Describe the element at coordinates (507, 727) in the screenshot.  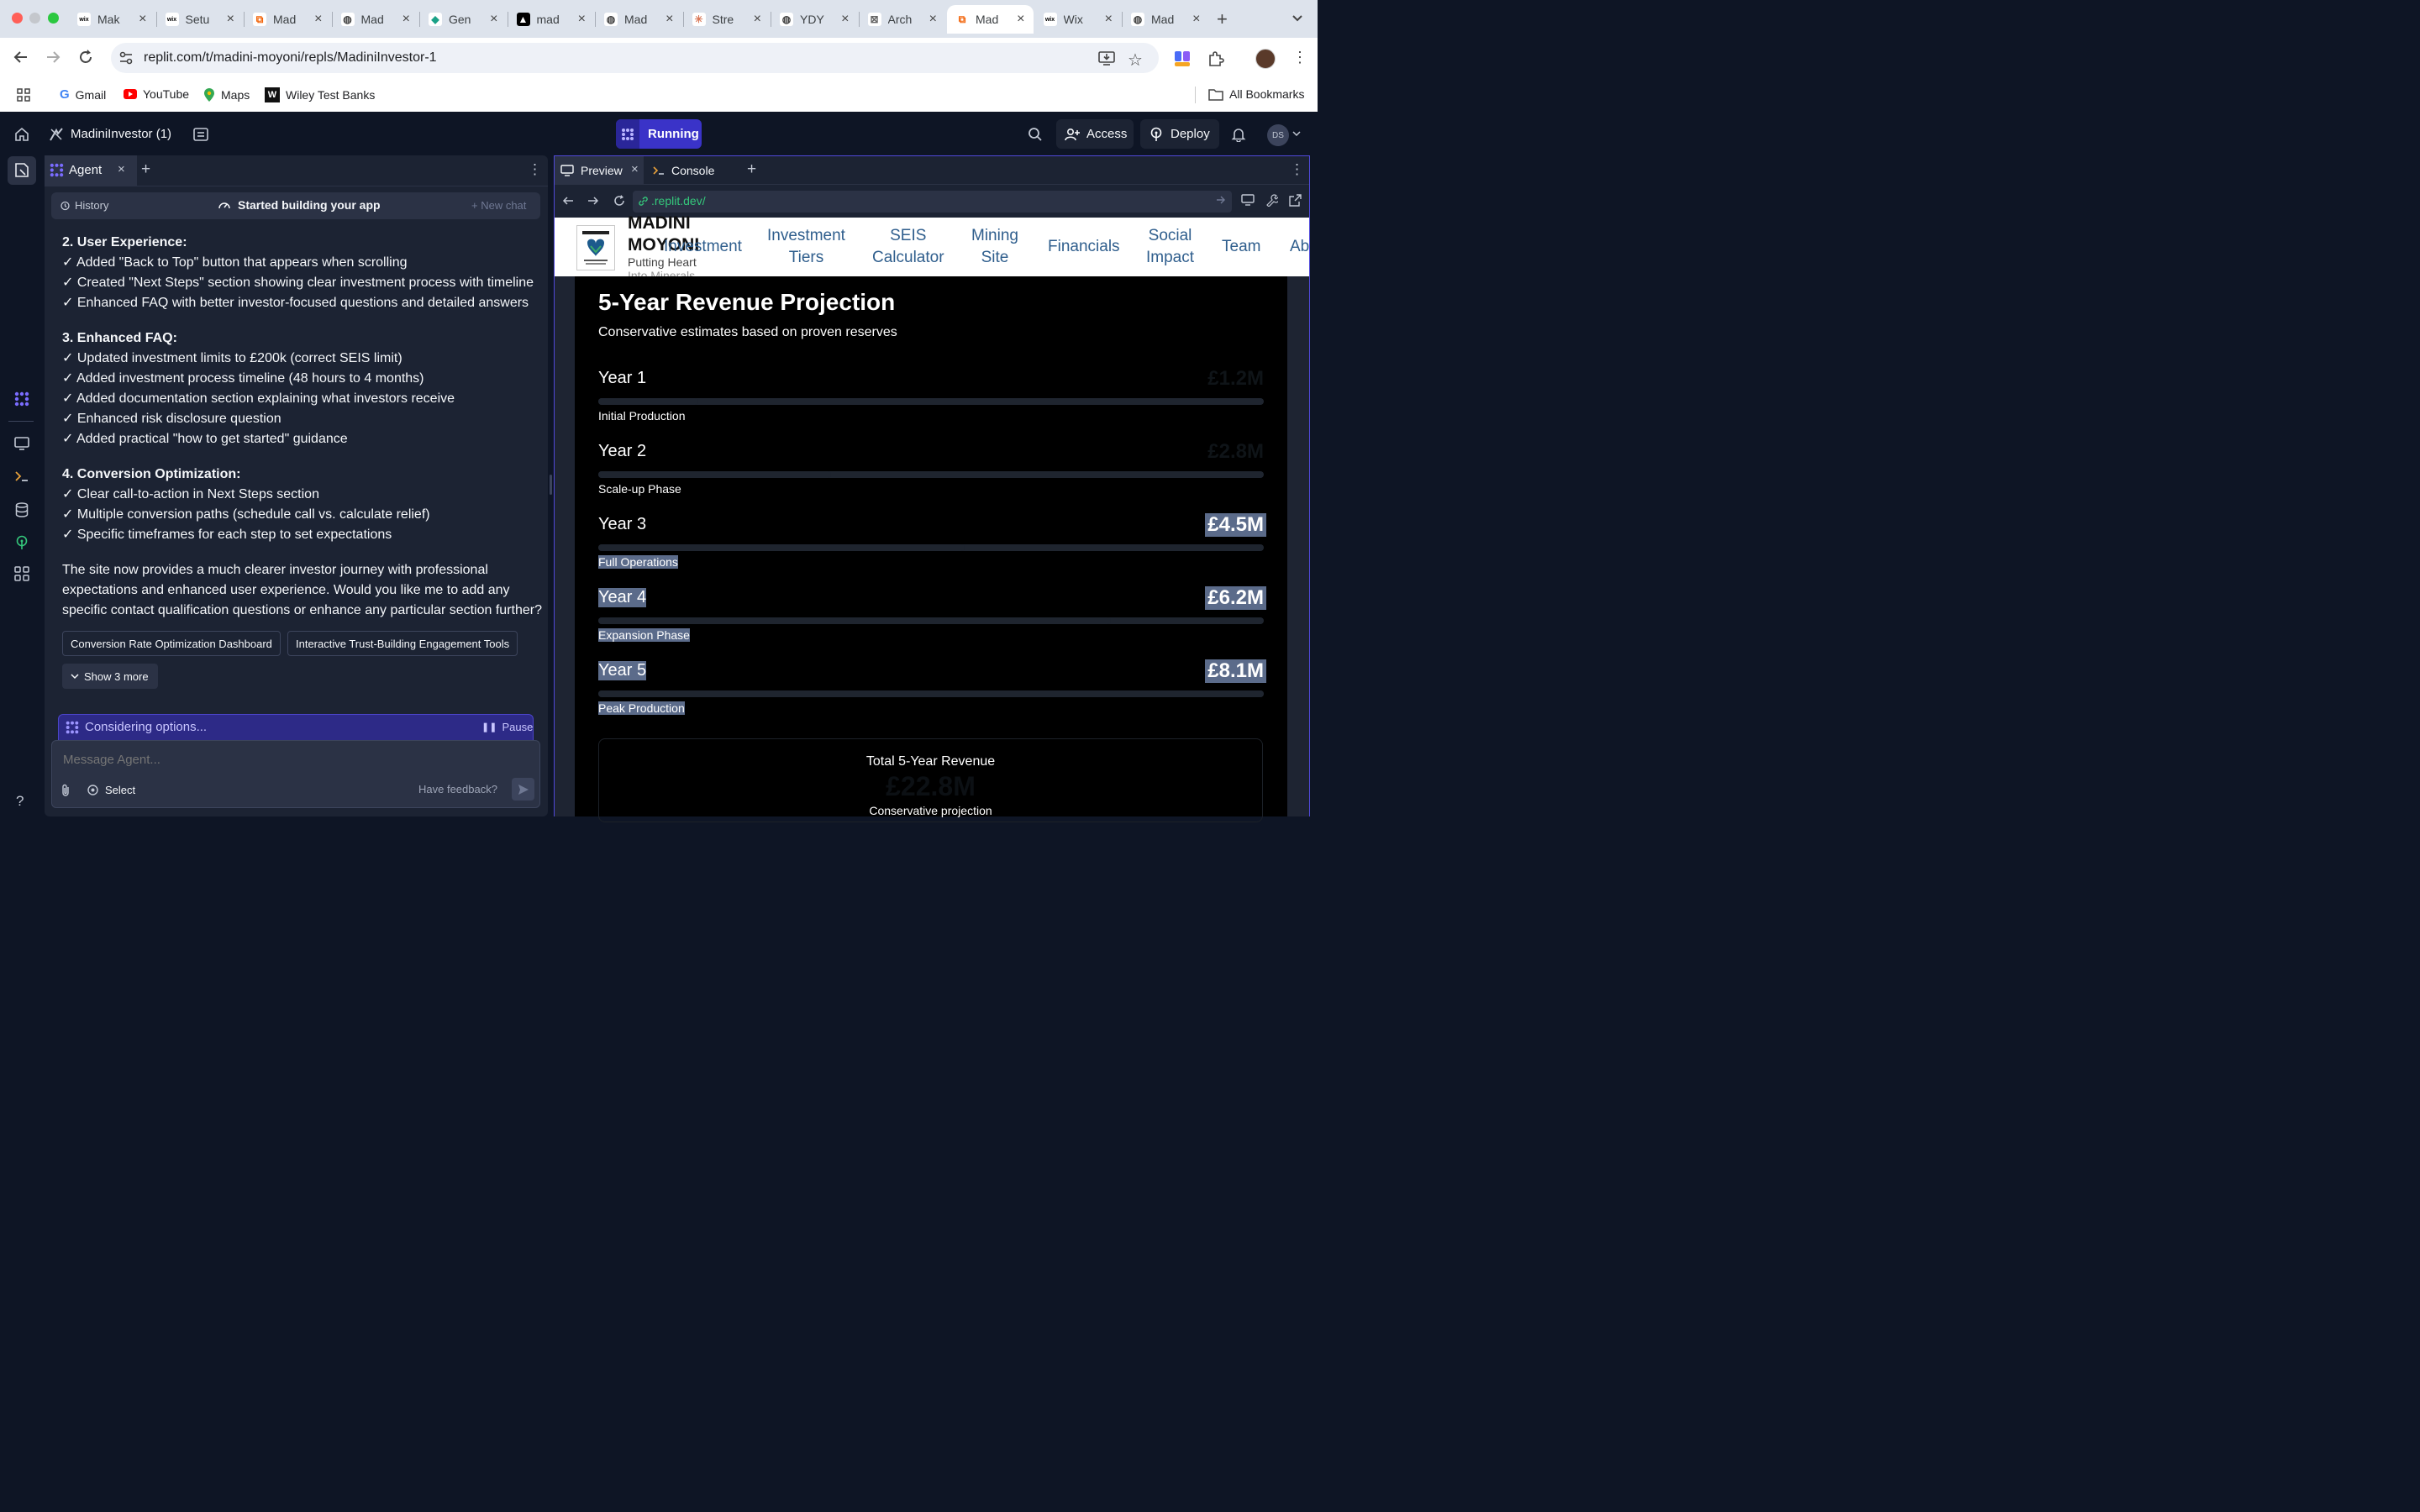
I see `pause-button: ❚❚ Pause` at that location.